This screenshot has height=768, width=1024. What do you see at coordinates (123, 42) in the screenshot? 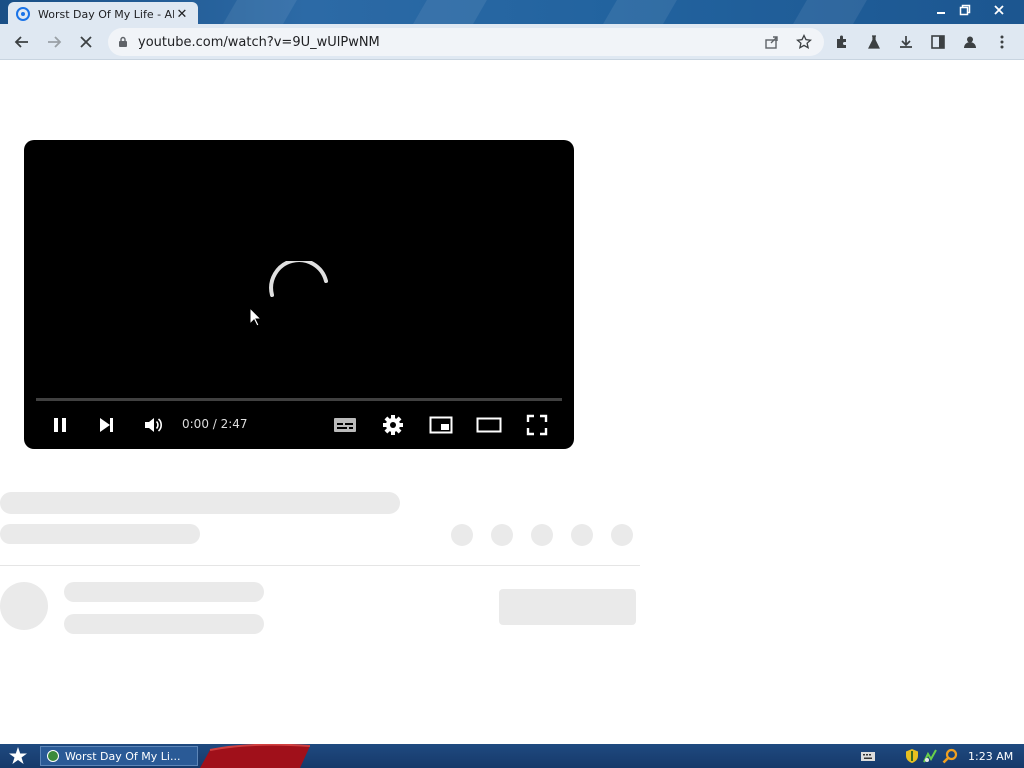
I see `lock-icon` at bounding box center [123, 42].